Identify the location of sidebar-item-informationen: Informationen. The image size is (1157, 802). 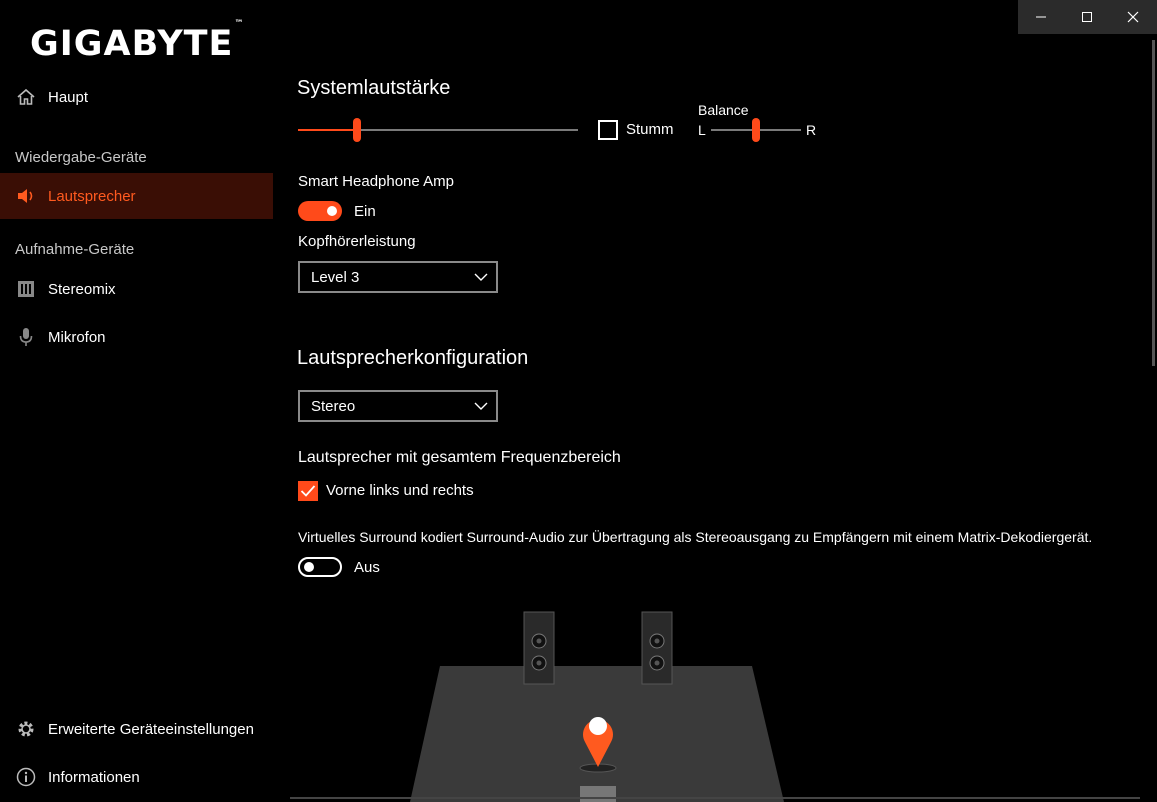
(136, 777).